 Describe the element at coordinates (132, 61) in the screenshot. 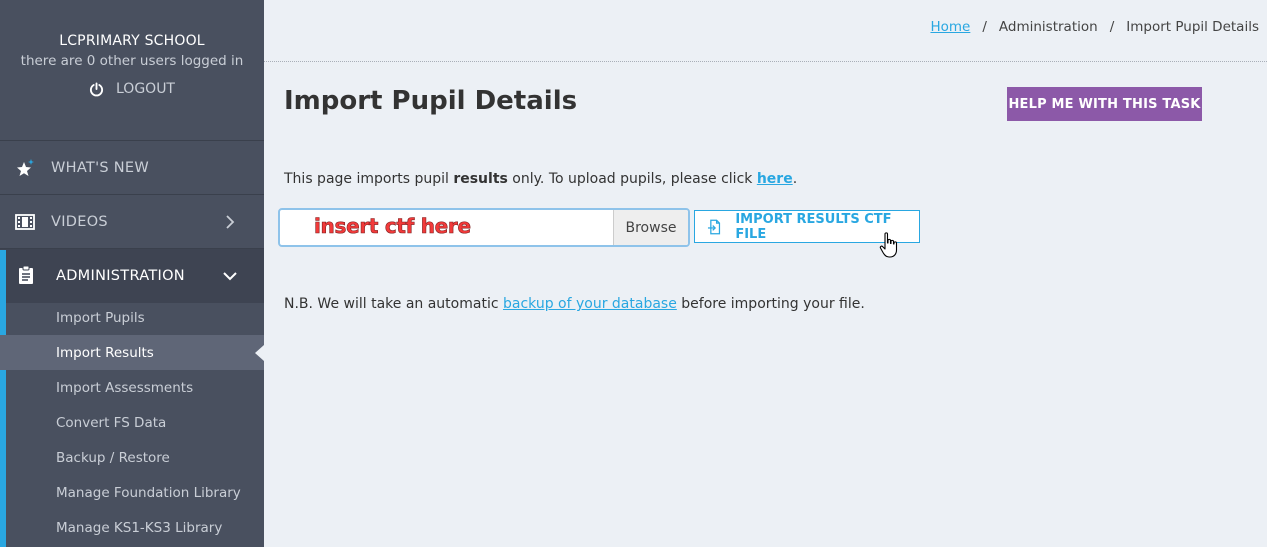

I see `users-logged-in: there are 0 other users logged in` at that location.